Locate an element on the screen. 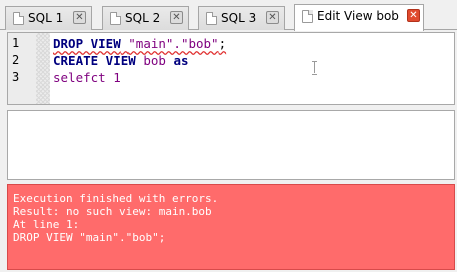  tab-sql-2: SQL 2 ✕ is located at coordinates (145, 18).